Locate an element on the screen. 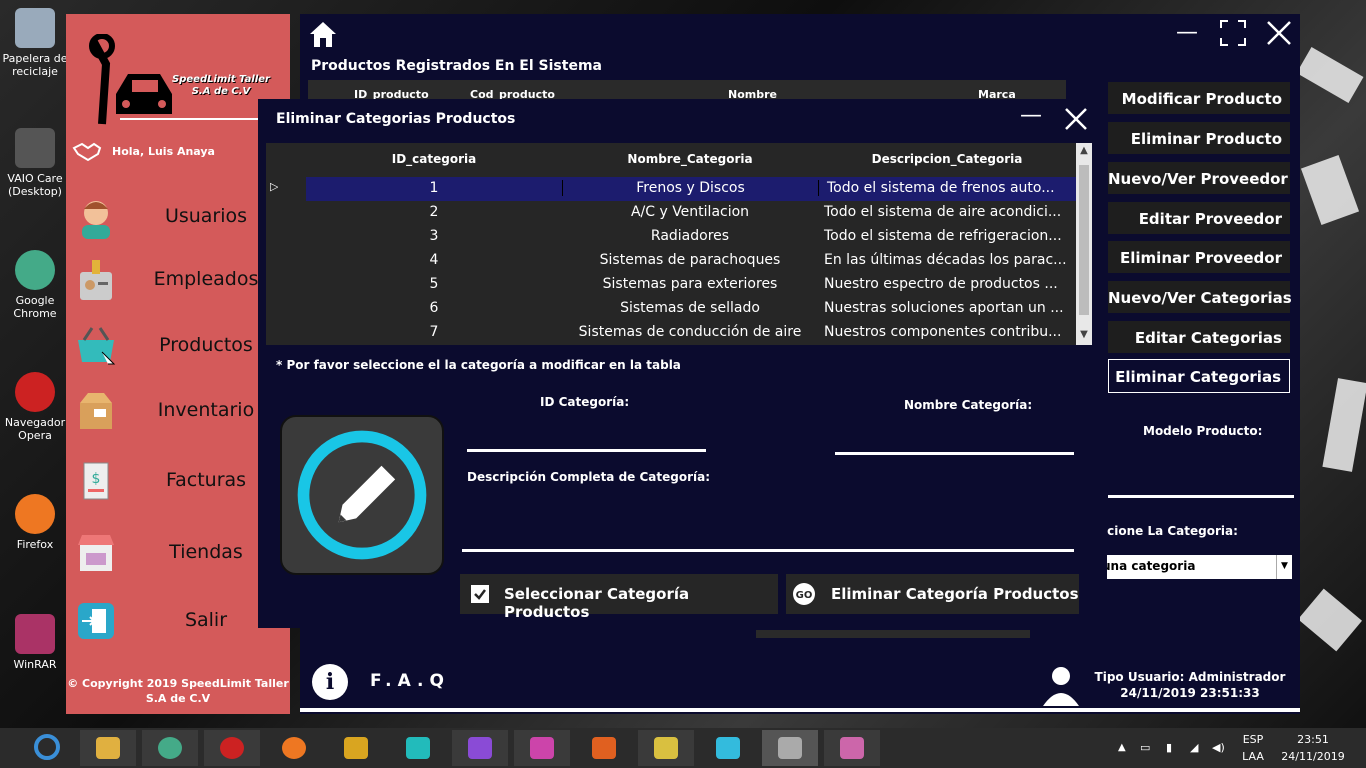 The height and width of the screenshot is (768, 1366). recycle-bin-icon is located at coordinates (35, 28).